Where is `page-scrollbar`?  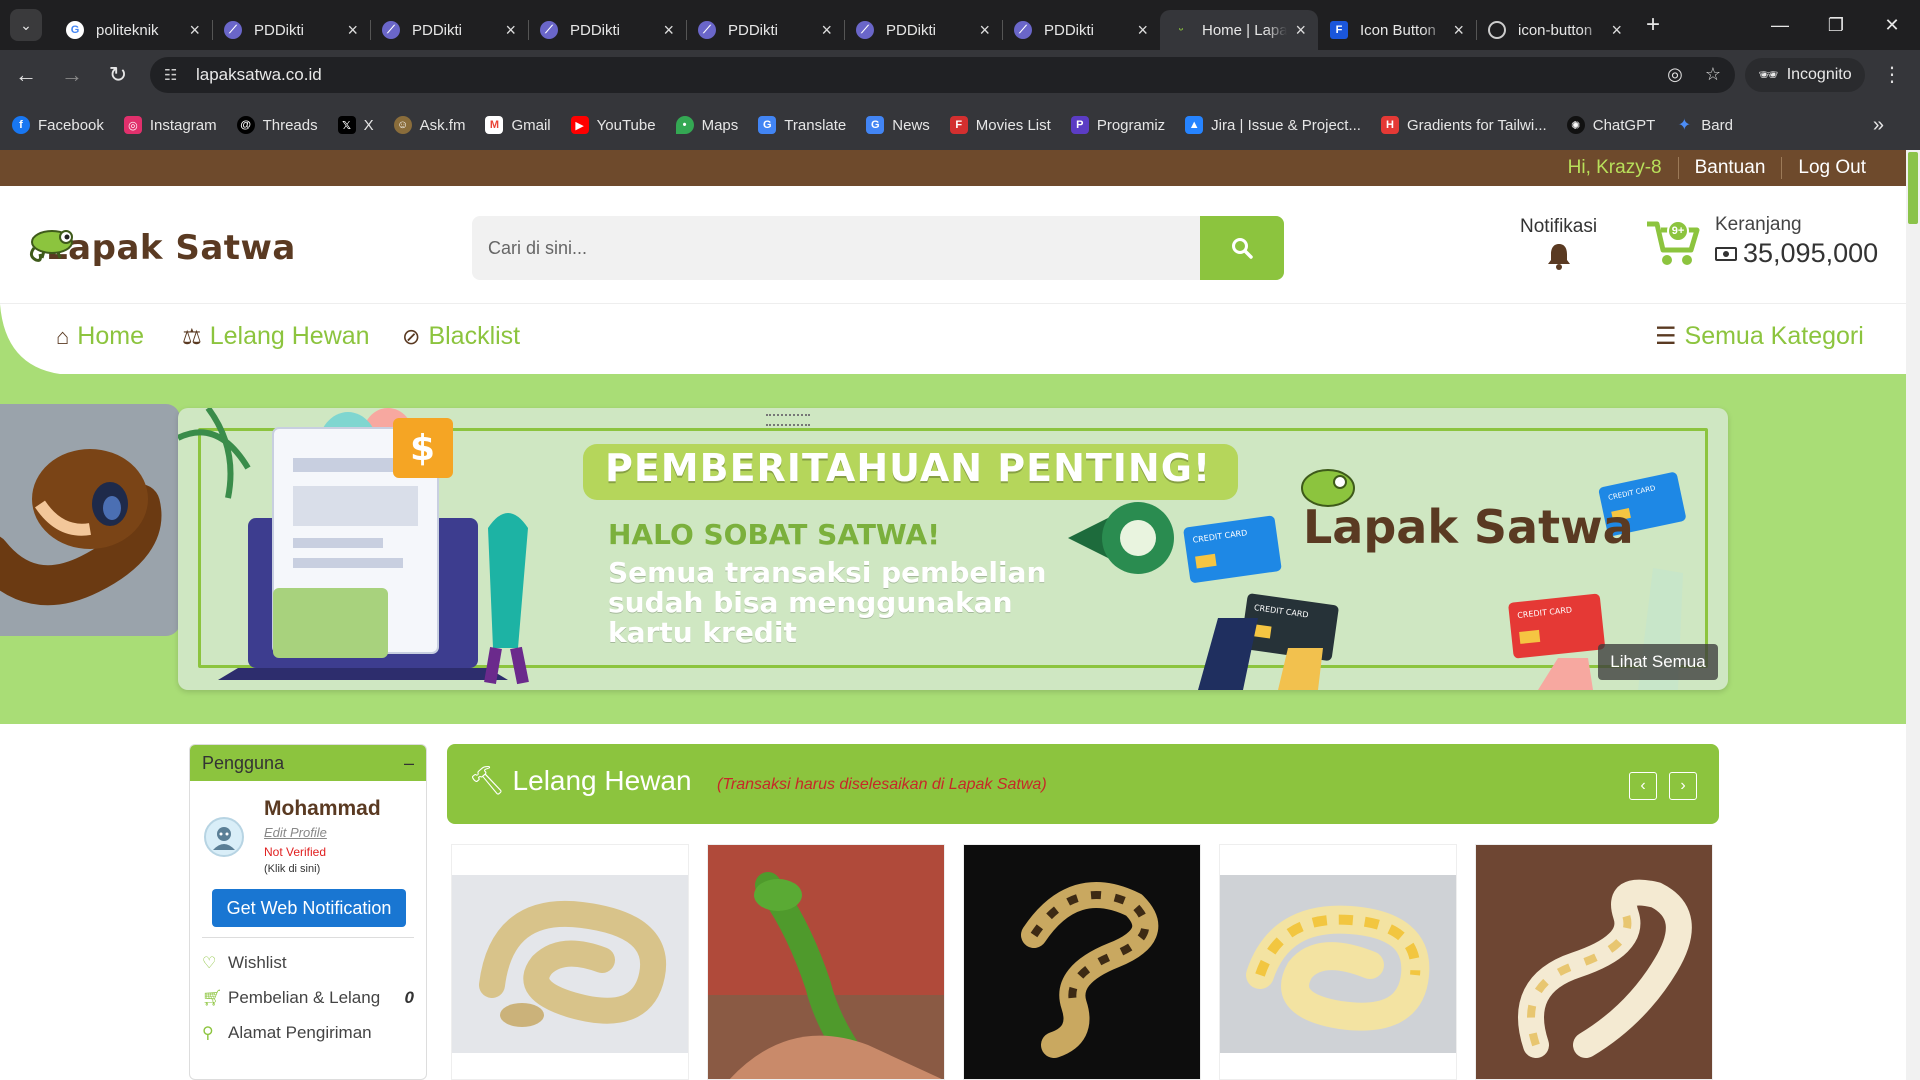
page-scrollbar is located at coordinates (1913, 615).